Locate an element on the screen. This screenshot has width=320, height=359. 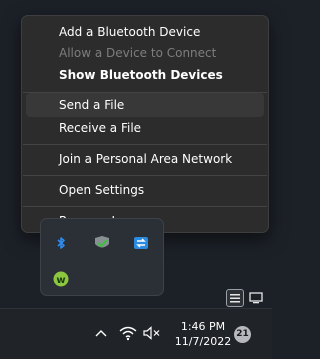
menu-item-send-file: Send a File is located at coordinates (145, 105).